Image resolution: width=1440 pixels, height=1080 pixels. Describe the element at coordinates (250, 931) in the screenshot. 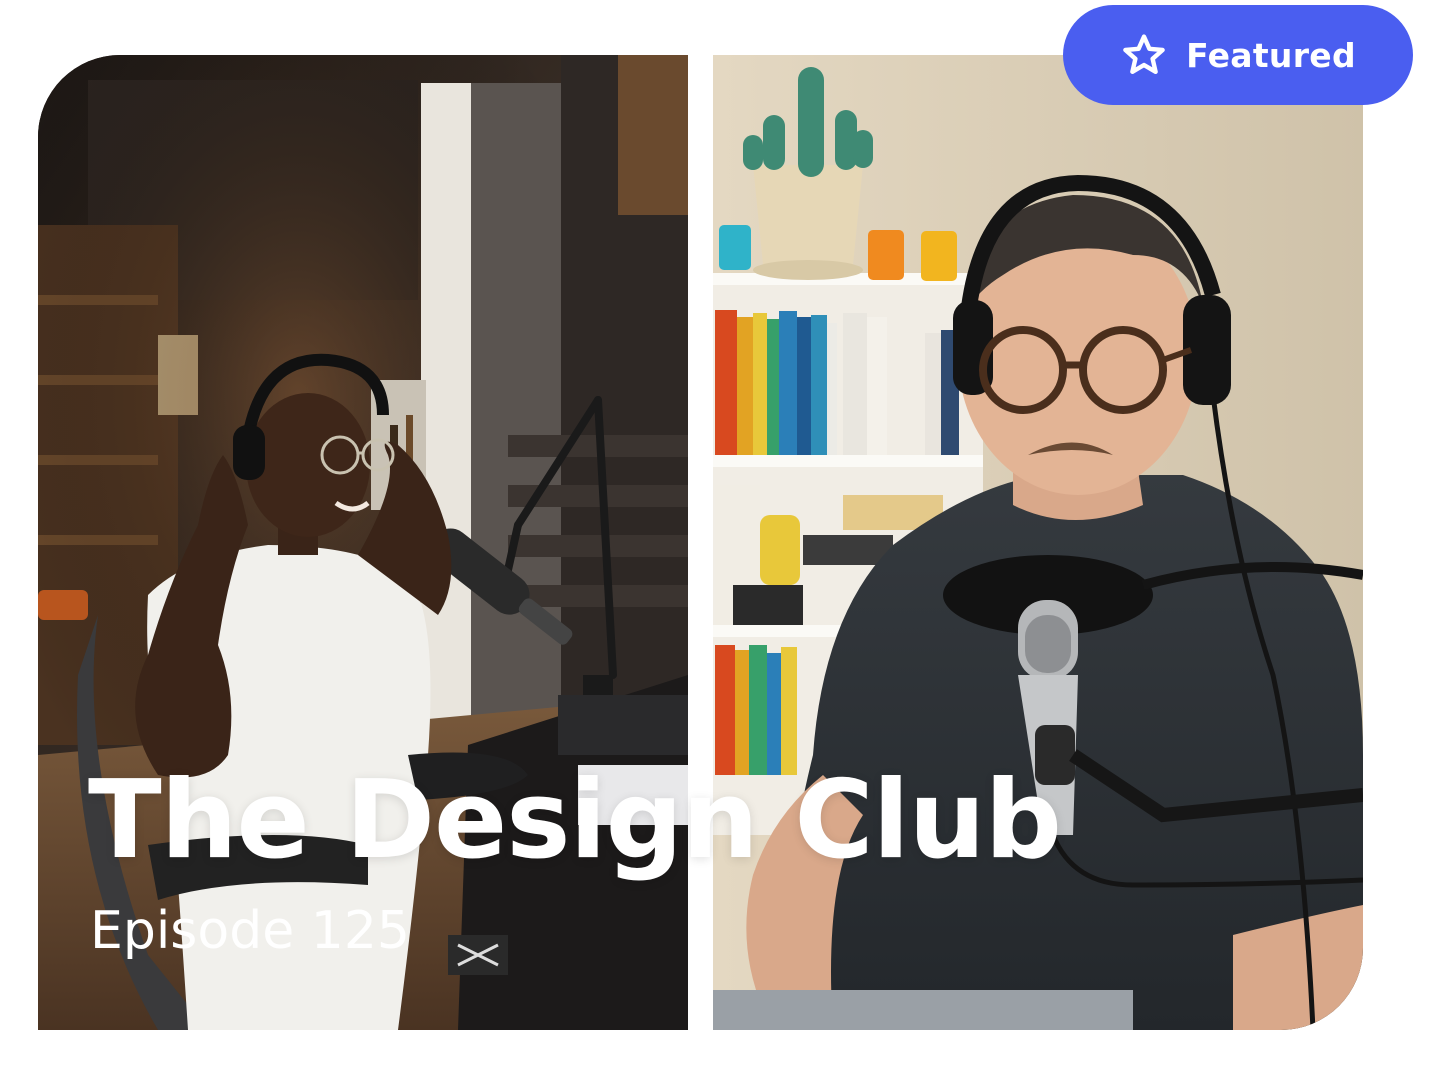

I see `episode-number: Episode 125` at that location.